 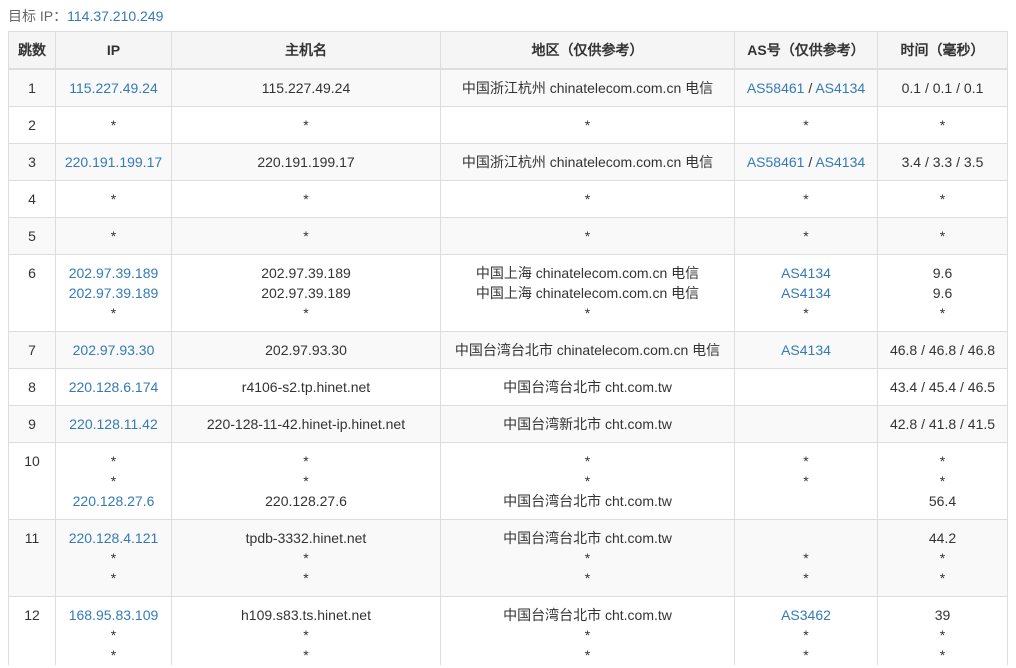 I want to click on hostname-cell: tpdb-3332.hinet.net * *, so click(x=306, y=558).